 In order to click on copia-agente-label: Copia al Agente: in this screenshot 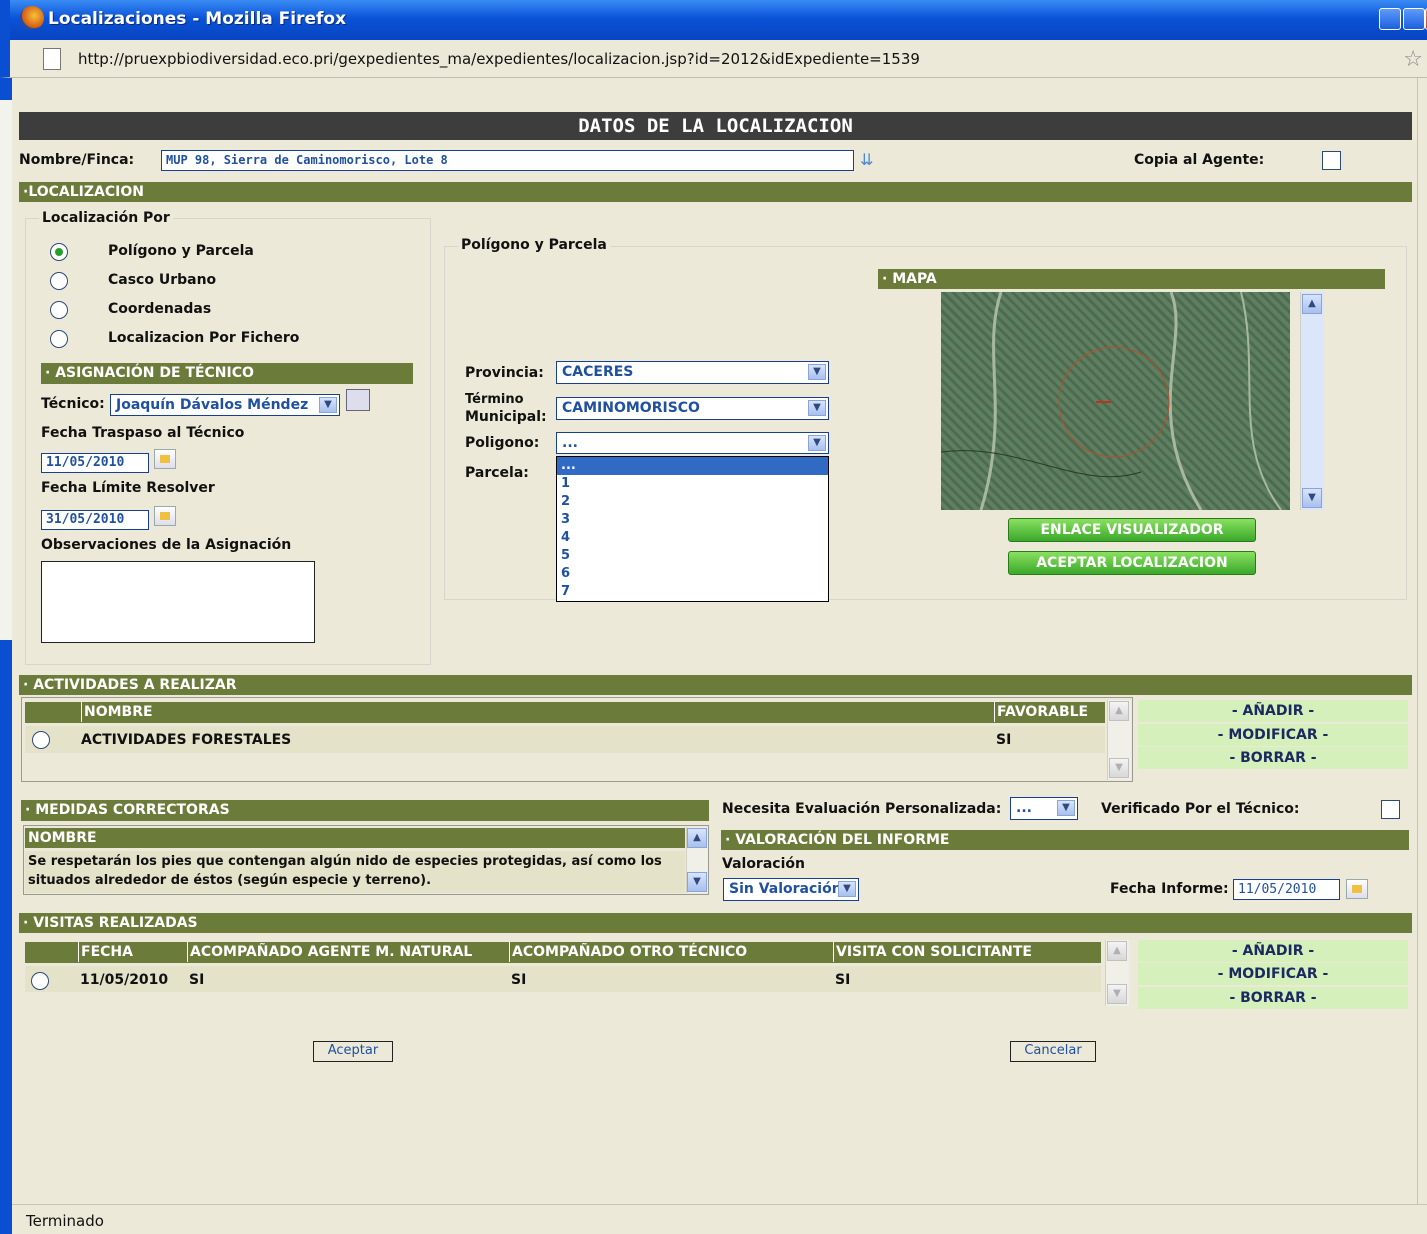, I will do `click(1199, 160)`.